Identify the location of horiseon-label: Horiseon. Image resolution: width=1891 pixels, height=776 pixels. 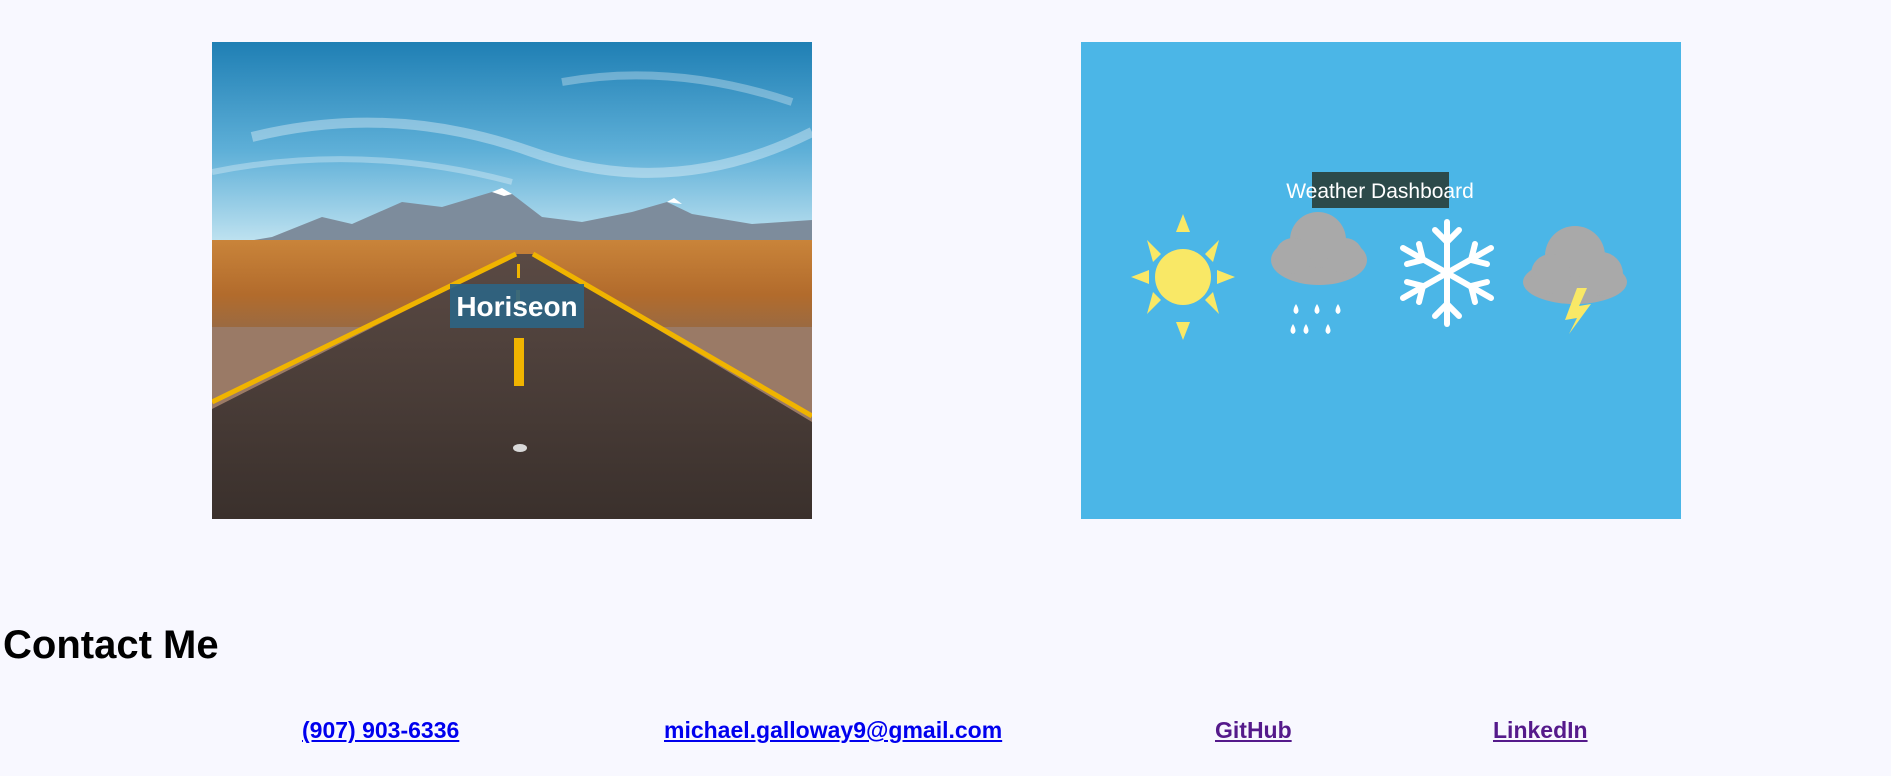
(516, 306).